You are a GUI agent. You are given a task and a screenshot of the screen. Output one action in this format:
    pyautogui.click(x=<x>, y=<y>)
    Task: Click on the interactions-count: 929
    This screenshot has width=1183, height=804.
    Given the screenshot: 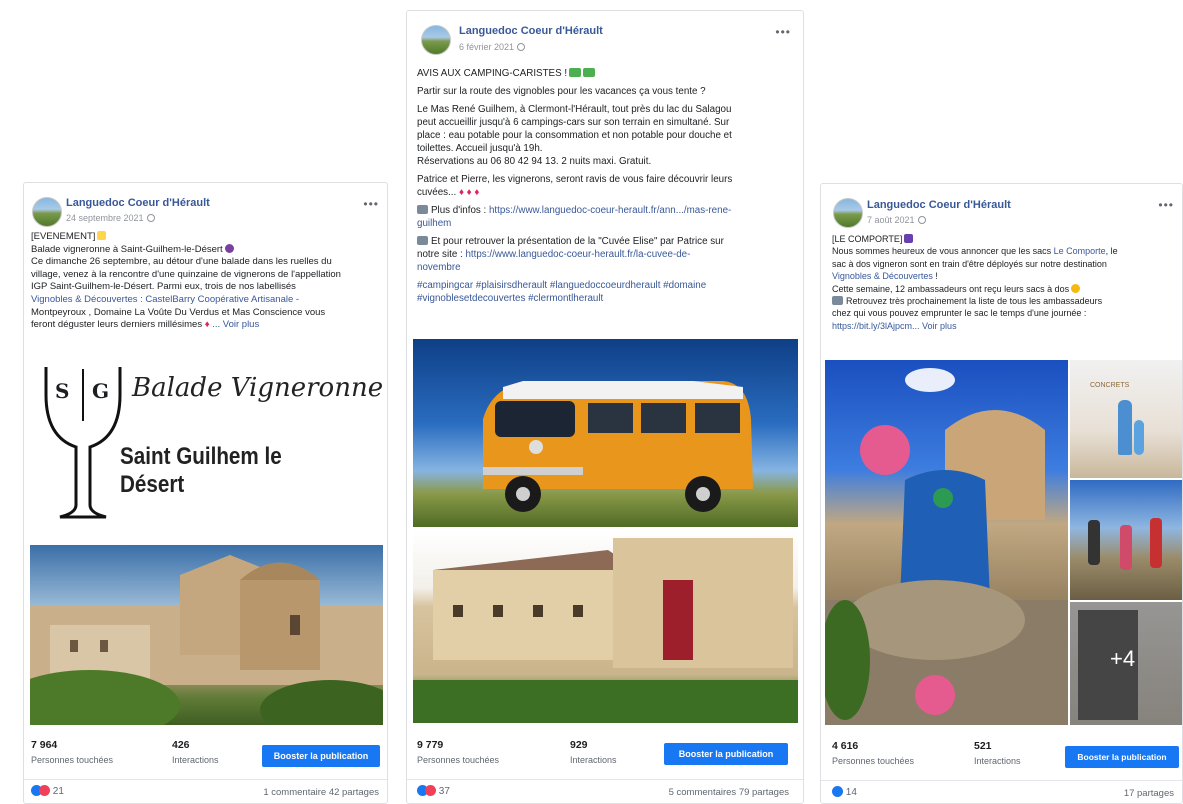 What is the action you would take?
    pyautogui.click(x=579, y=745)
    